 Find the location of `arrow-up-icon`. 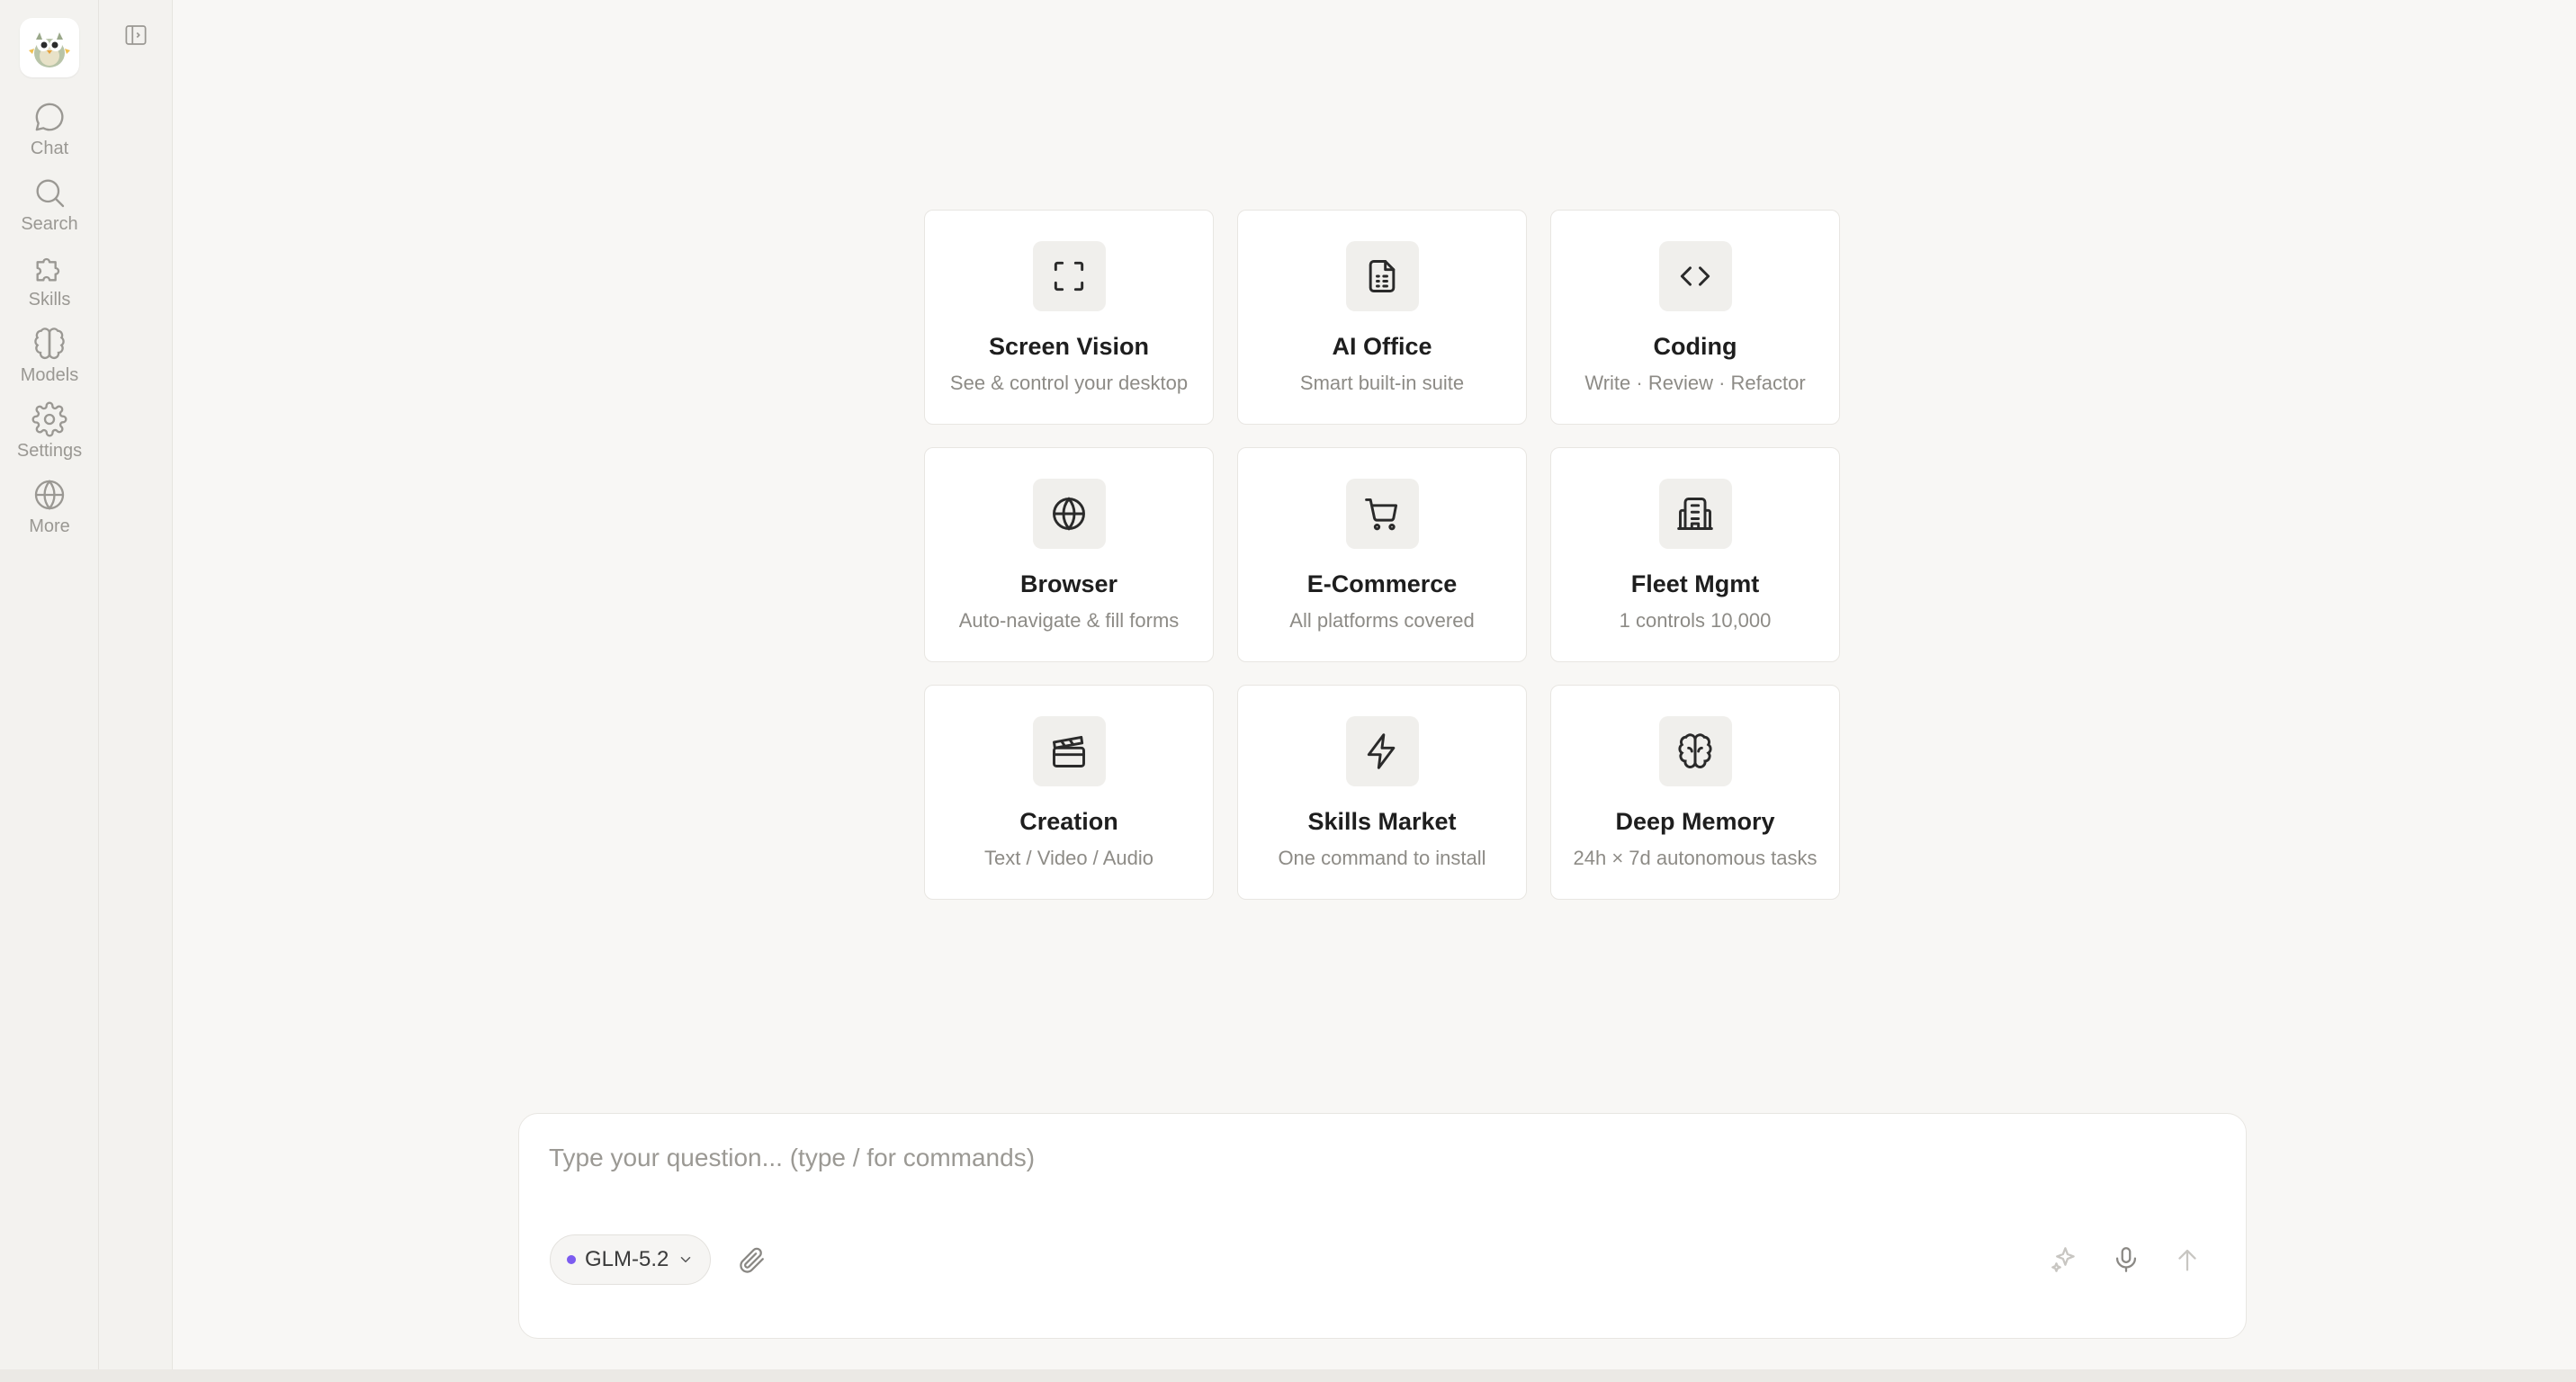

arrow-up-icon is located at coordinates (2187, 1260).